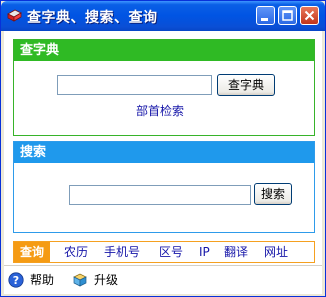 This screenshot has height=297, width=326. What do you see at coordinates (264, 19) in the screenshot?
I see `minimize-icon` at bounding box center [264, 19].